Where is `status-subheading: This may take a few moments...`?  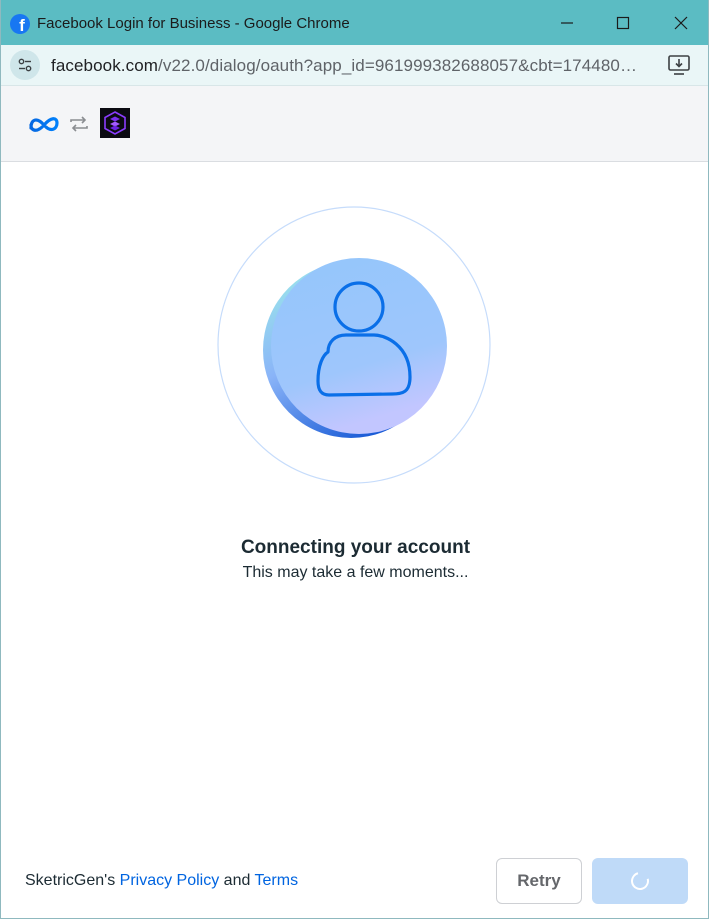
status-subheading: This may take a few moments... is located at coordinates (355, 572).